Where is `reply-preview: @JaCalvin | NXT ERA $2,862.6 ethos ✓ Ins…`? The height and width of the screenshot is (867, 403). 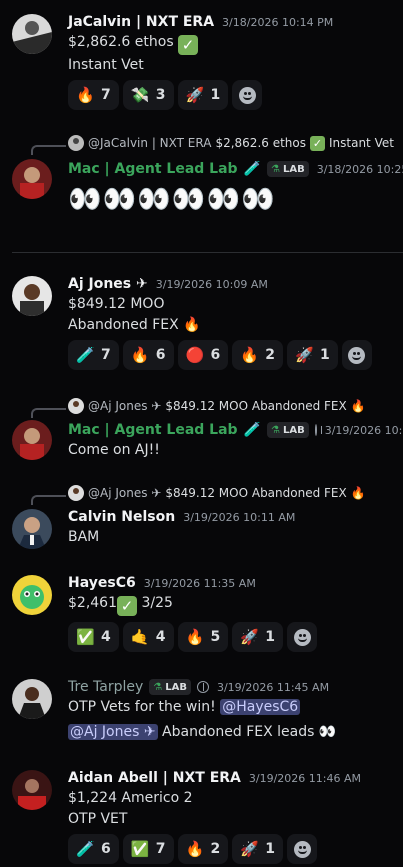 reply-preview: @JaCalvin | NXT ERA $2,862.6 ethos ✓ Ins… is located at coordinates (231, 143).